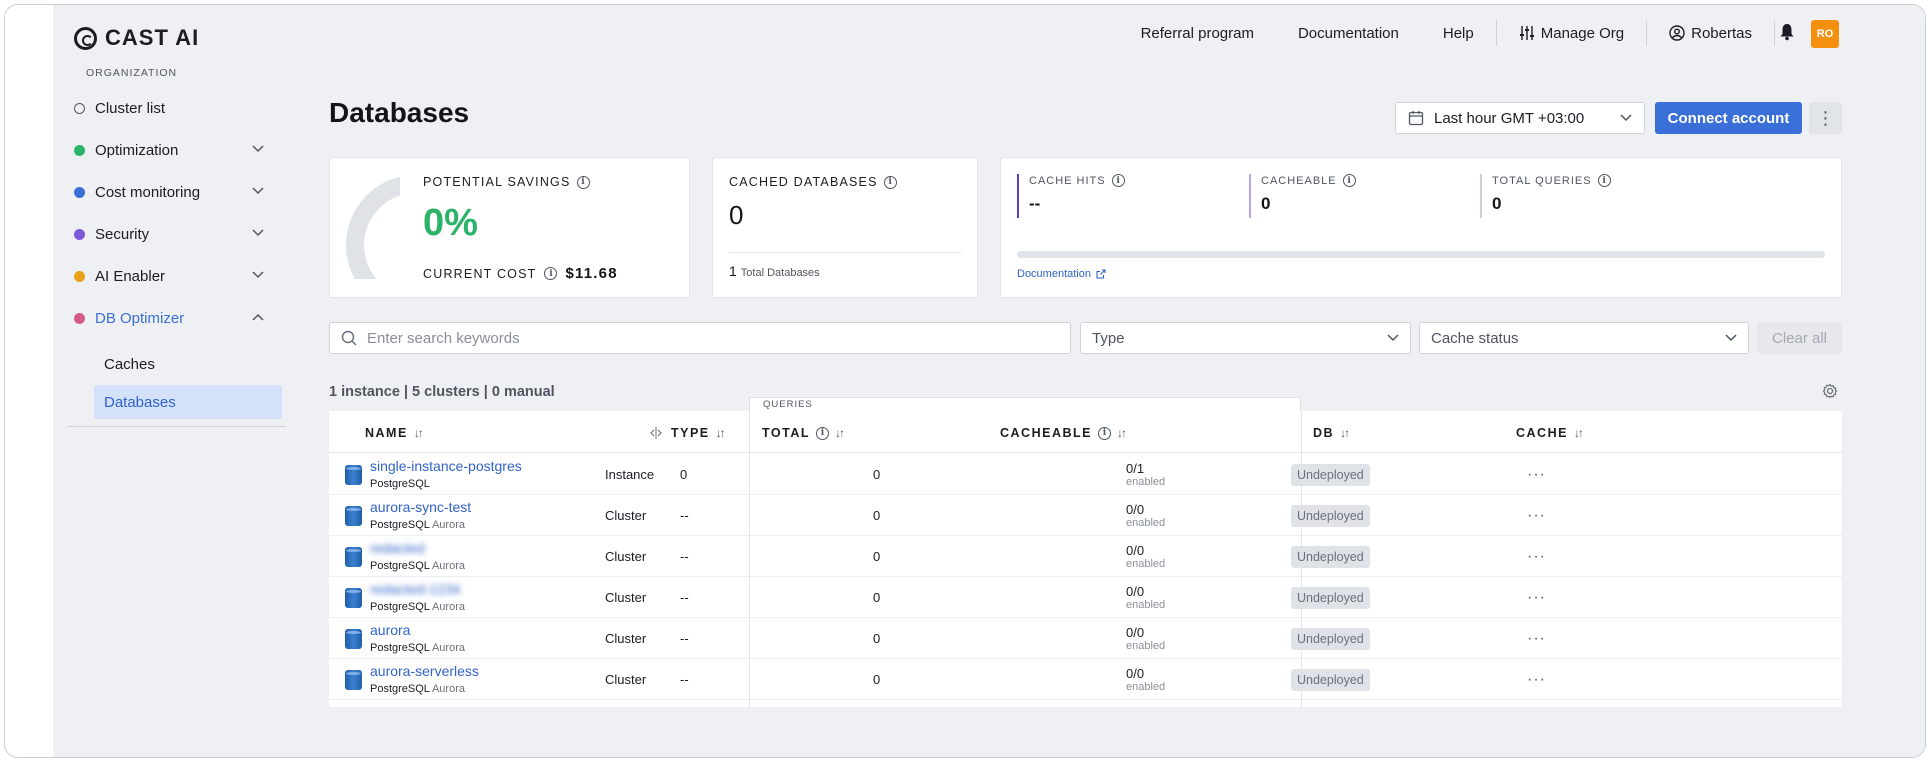 The width and height of the screenshot is (1930, 762). I want to click on search-box, so click(700, 338).